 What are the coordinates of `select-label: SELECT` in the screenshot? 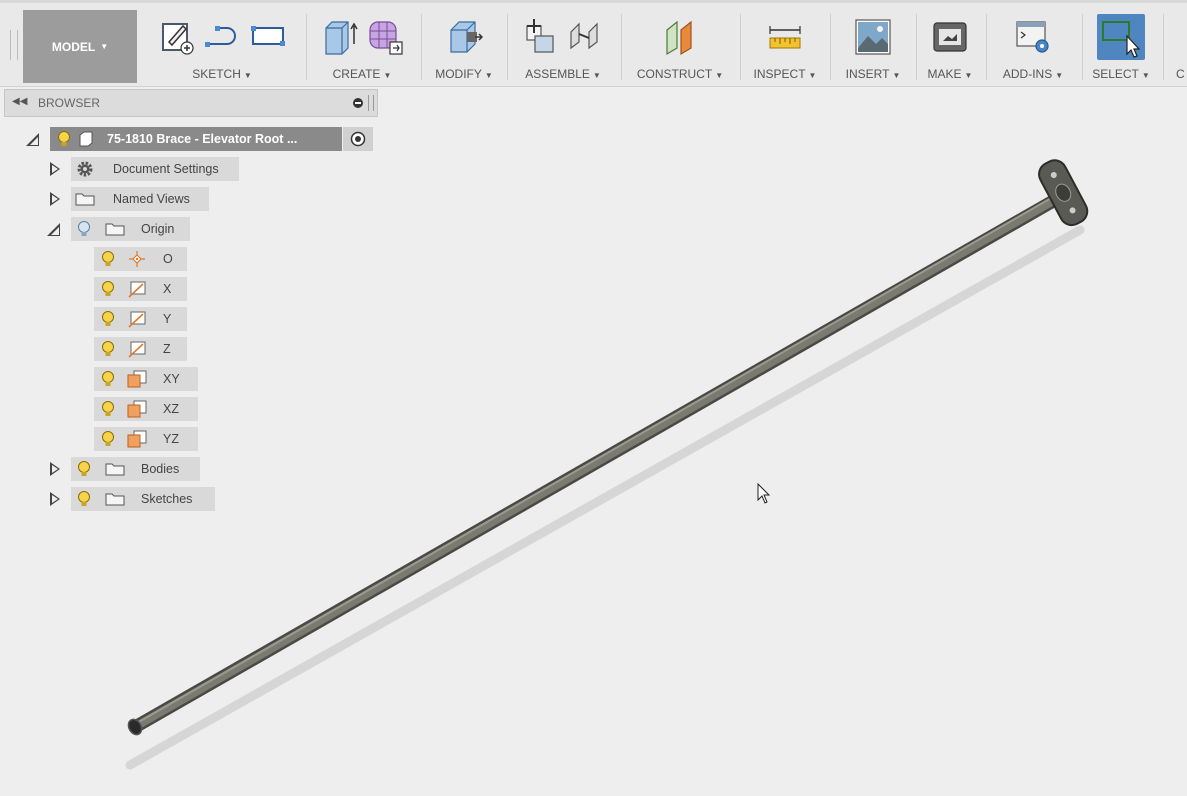 It's located at (1115, 74).